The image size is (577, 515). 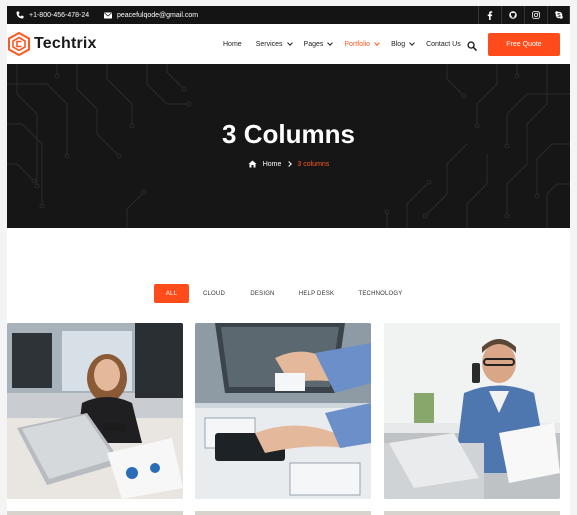 I want to click on nav-item-home: Home, so click(x=232, y=44).